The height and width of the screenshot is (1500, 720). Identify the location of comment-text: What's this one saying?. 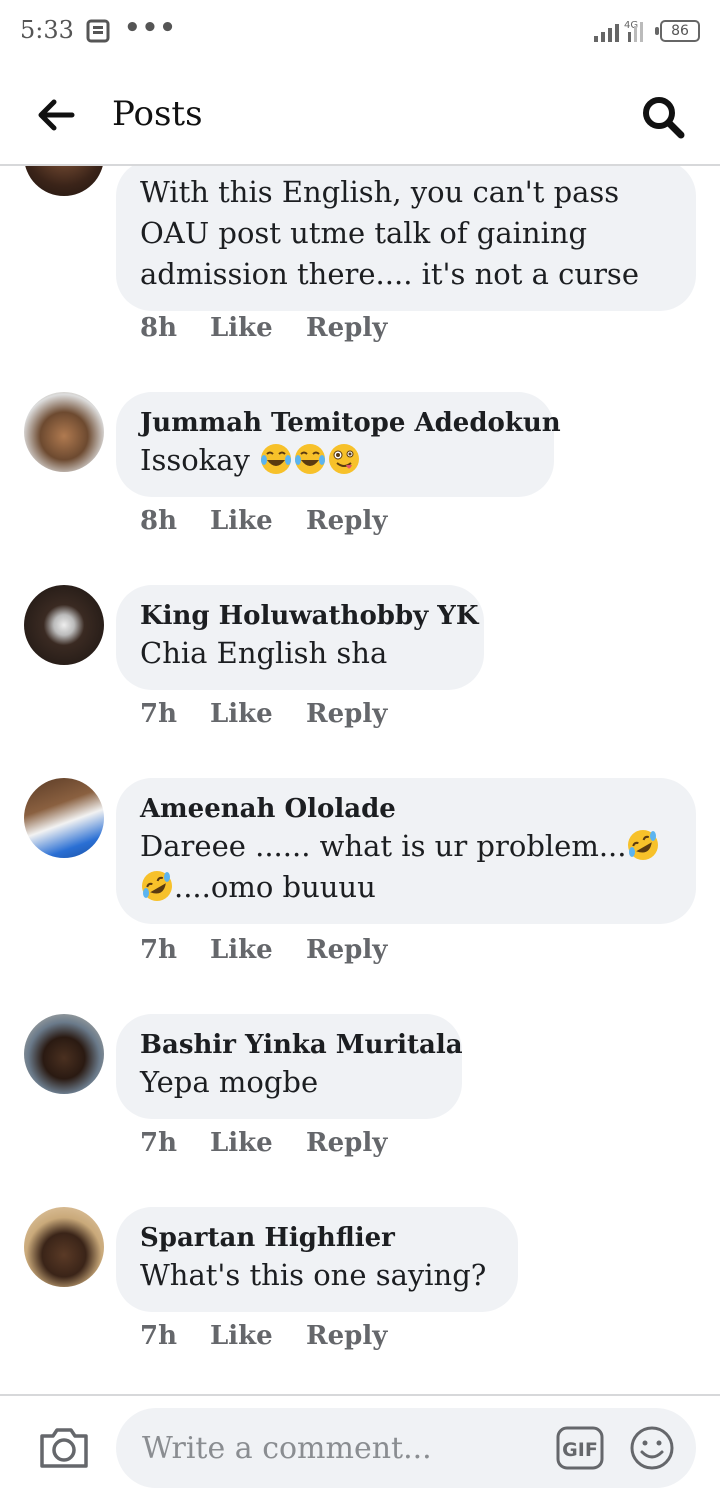
(313, 1275).